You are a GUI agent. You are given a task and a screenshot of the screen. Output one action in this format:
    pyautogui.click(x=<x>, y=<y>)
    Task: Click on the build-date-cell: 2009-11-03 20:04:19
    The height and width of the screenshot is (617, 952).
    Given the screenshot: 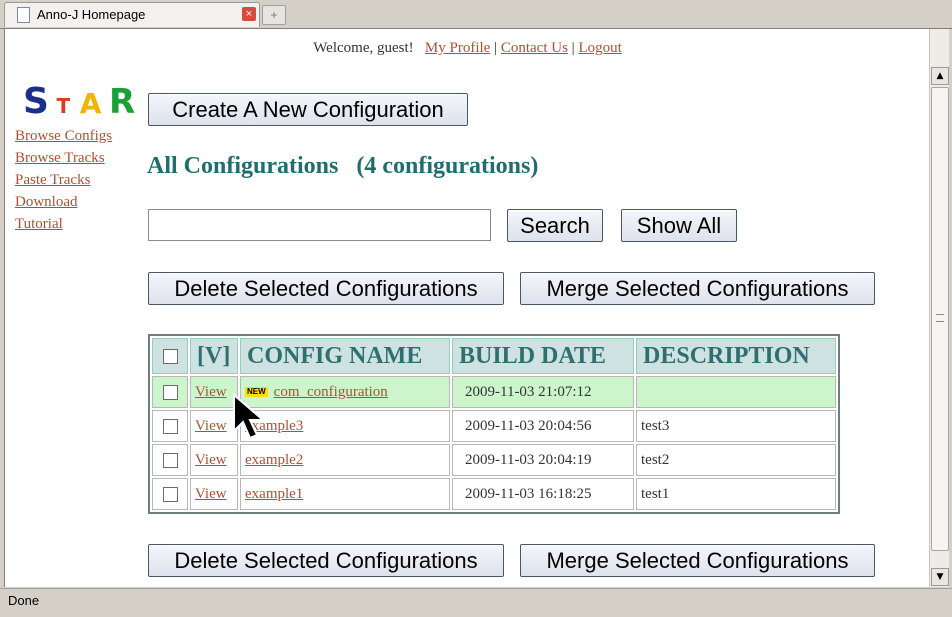 What is the action you would take?
    pyautogui.click(x=543, y=460)
    